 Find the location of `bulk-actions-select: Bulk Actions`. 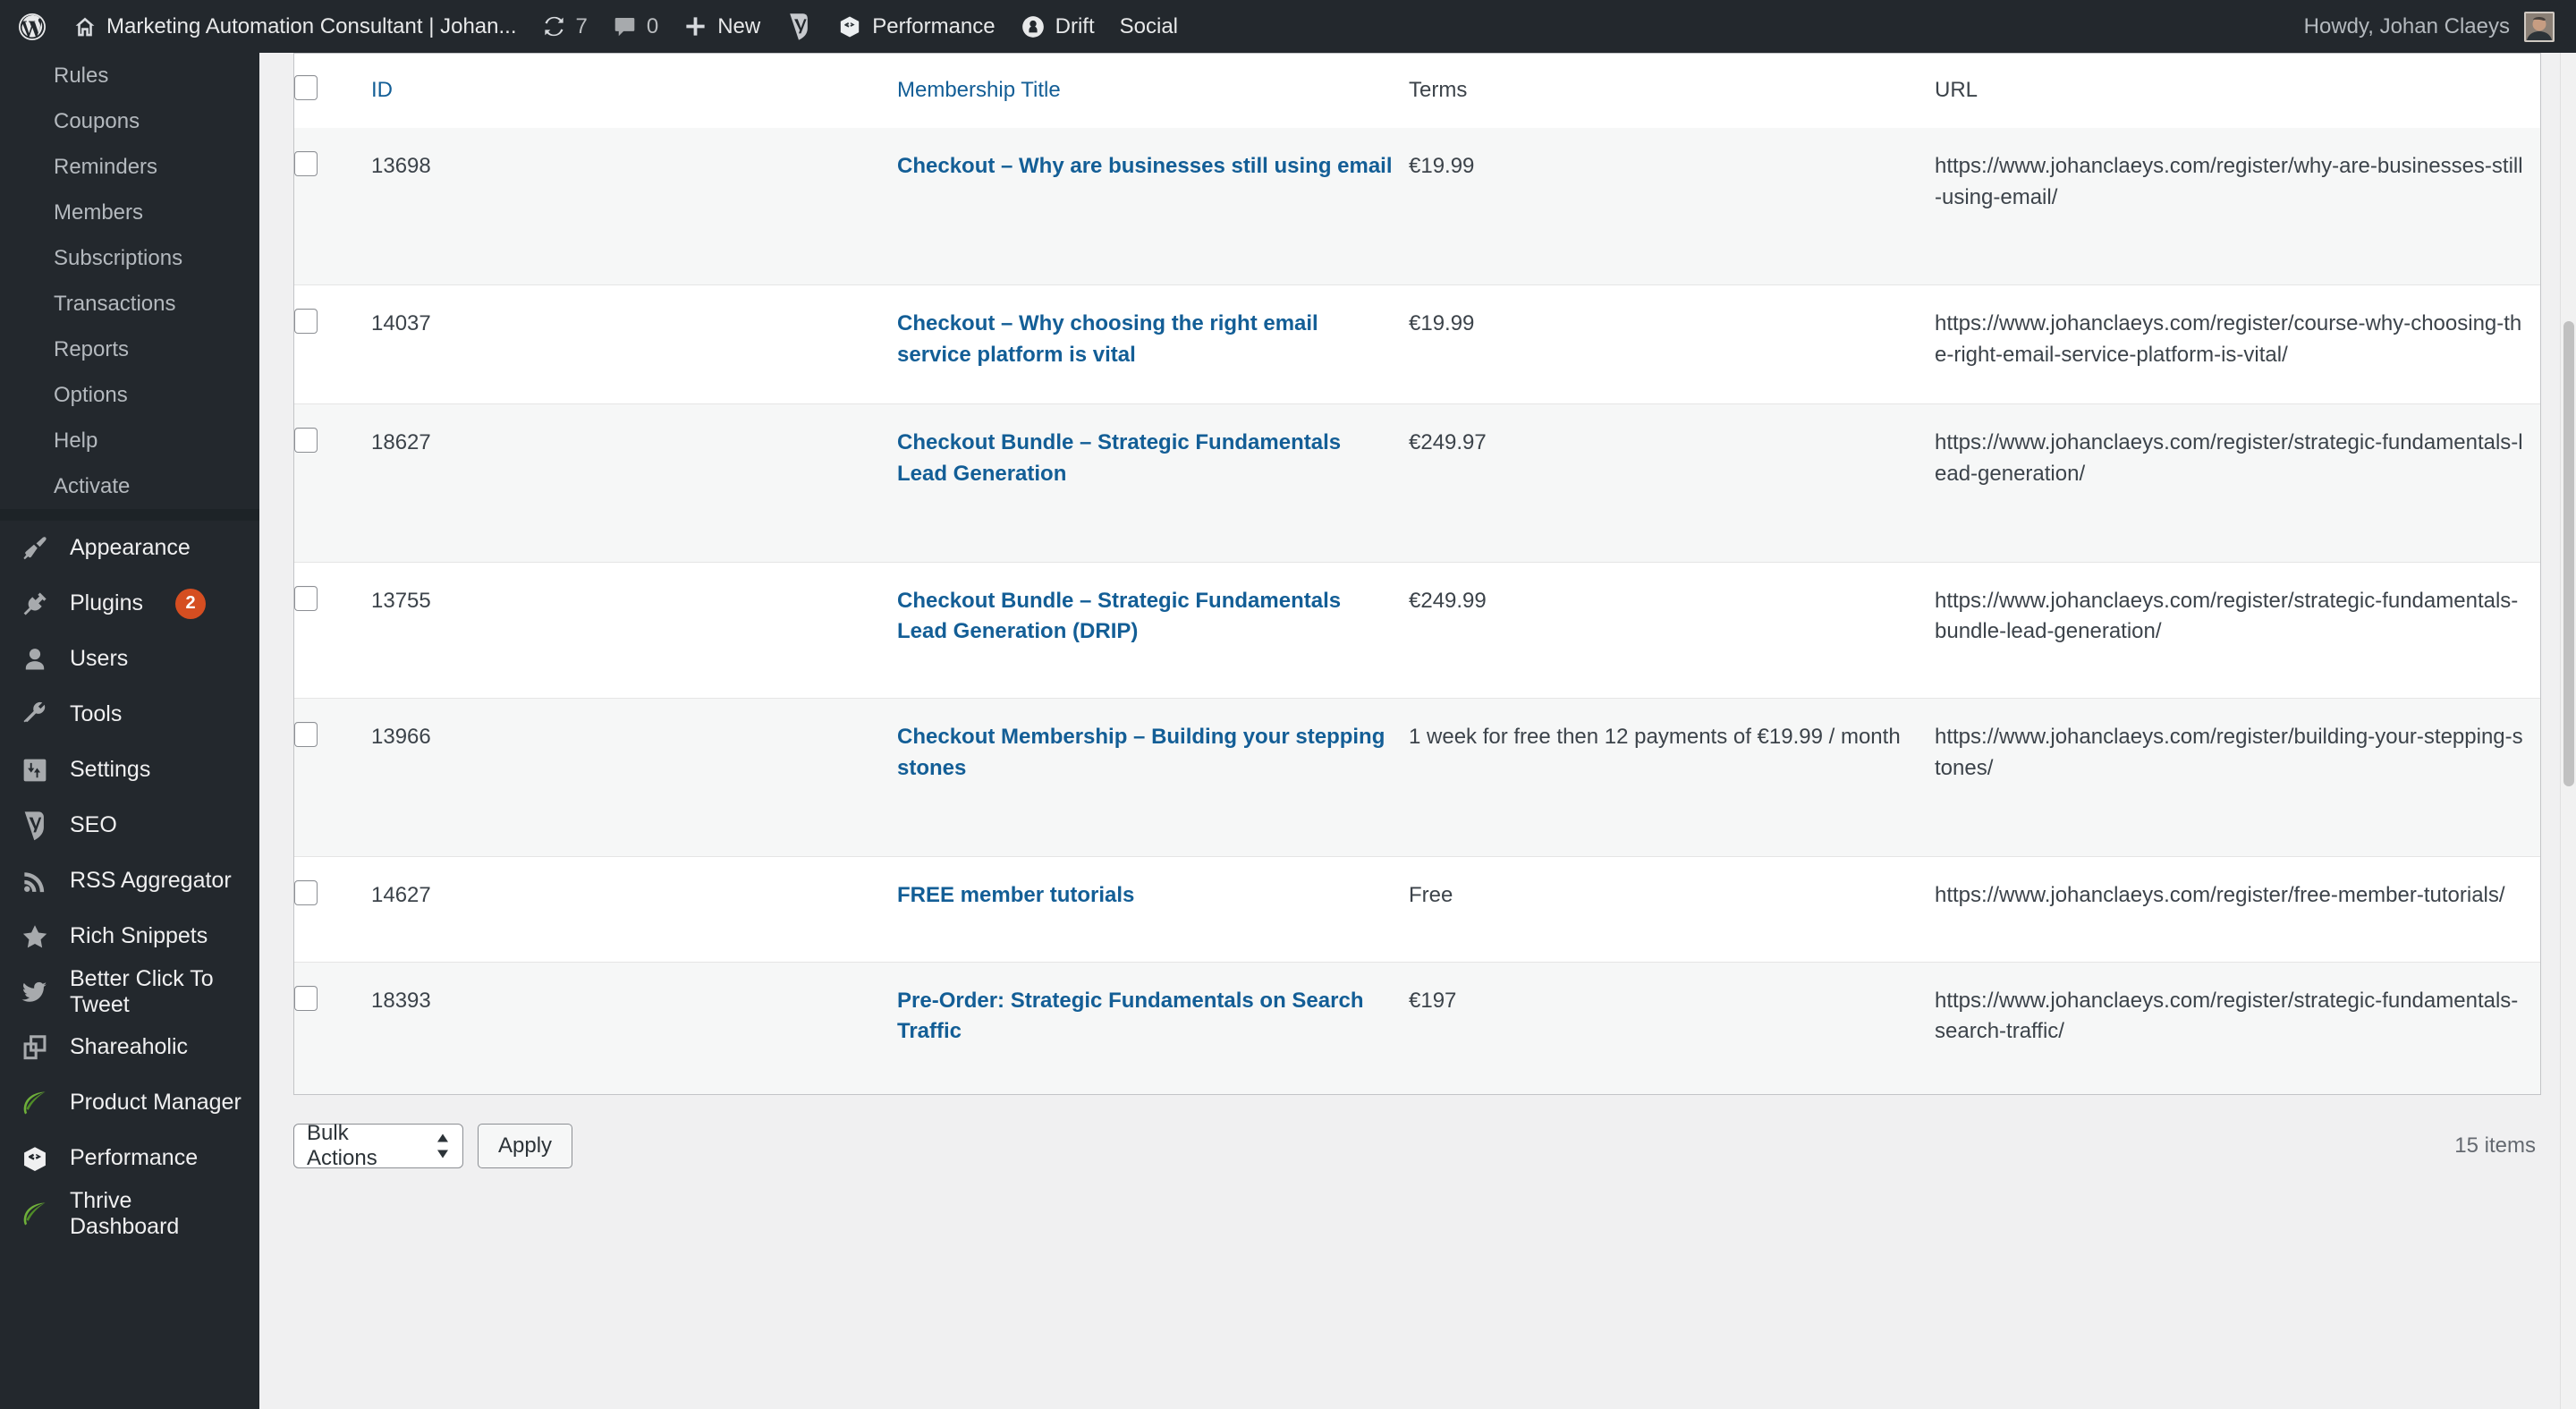

bulk-actions-select: Bulk Actions is located at coordinates (378, 1145).